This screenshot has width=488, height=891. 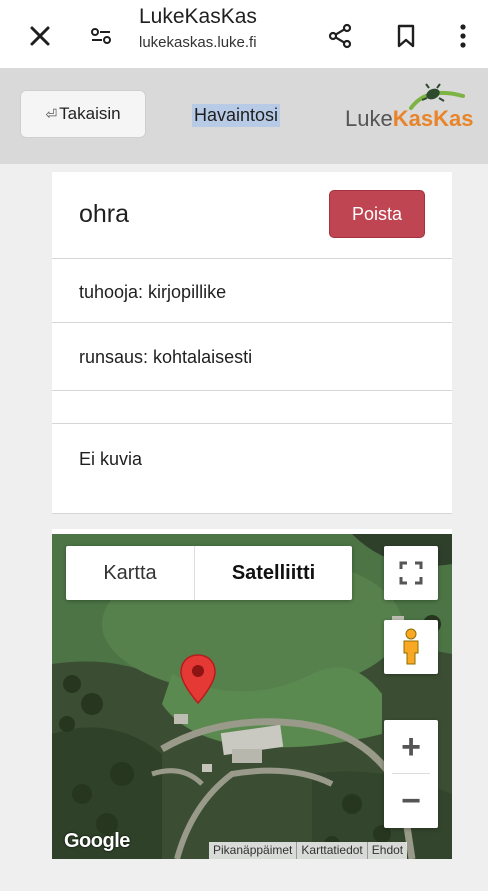 I want to click on street-view-button, so click(x=411, y=647).